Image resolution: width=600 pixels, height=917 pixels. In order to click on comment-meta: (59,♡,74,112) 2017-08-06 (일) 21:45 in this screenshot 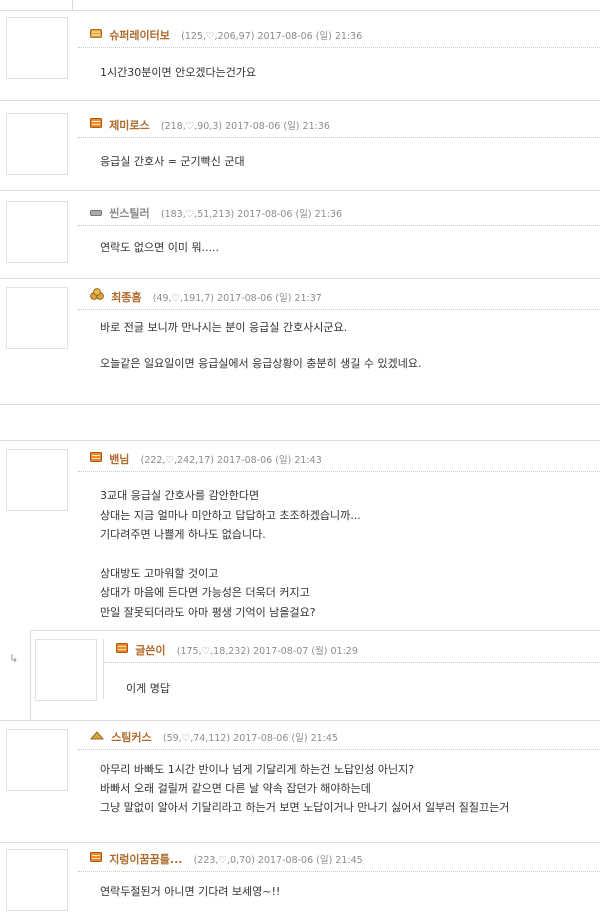, I will do `click(250, 738)`.